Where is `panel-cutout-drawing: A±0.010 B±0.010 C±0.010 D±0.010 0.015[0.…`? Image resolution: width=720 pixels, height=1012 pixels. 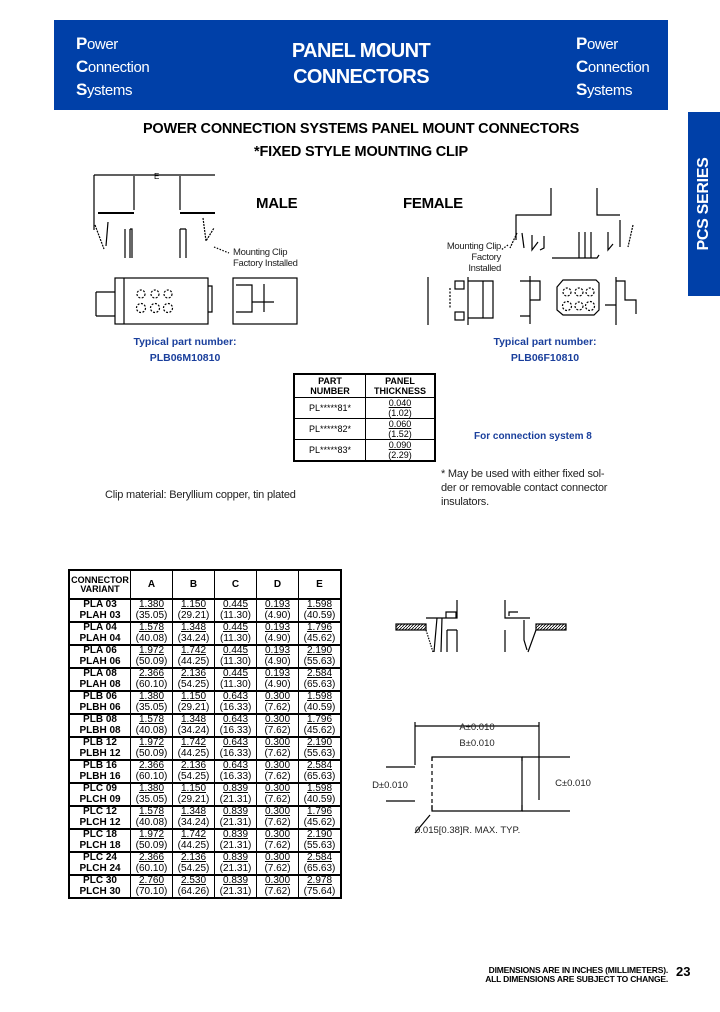
panel-cutout-drawing: A±0.010 B±0.010 C±0.010 D±0.010 0.015[0.… is located at coordinates (481, 718).